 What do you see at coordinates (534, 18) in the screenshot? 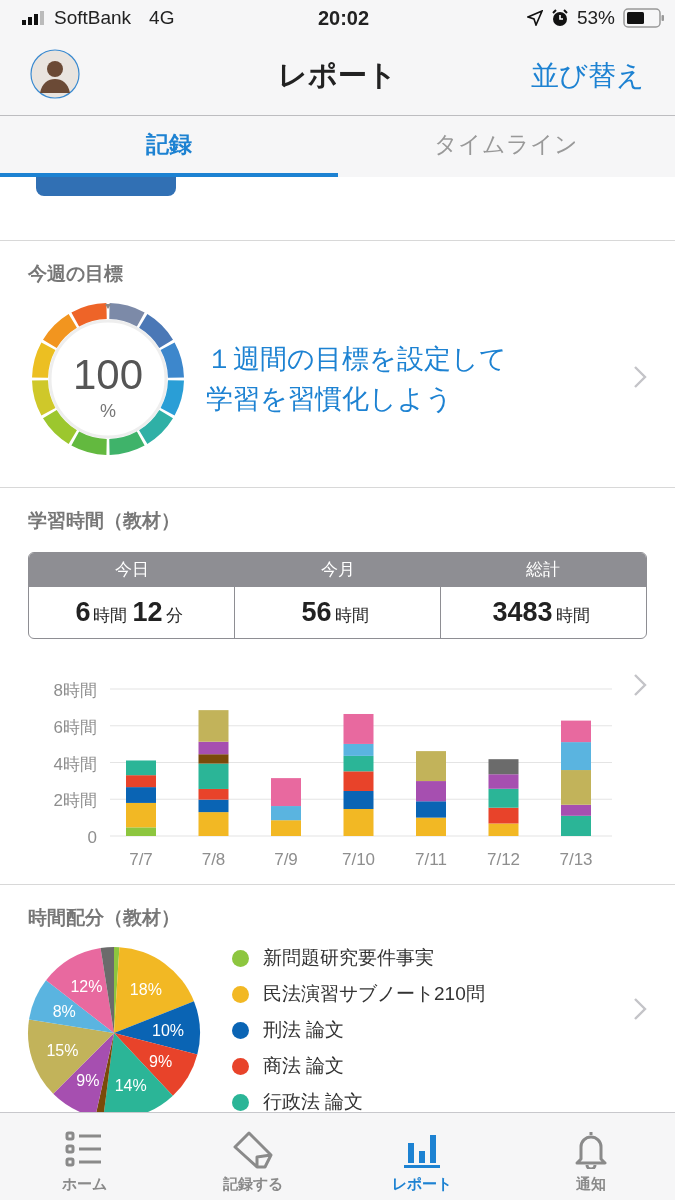
I see `location-arrow-icon` at bounding box center [534, 18].